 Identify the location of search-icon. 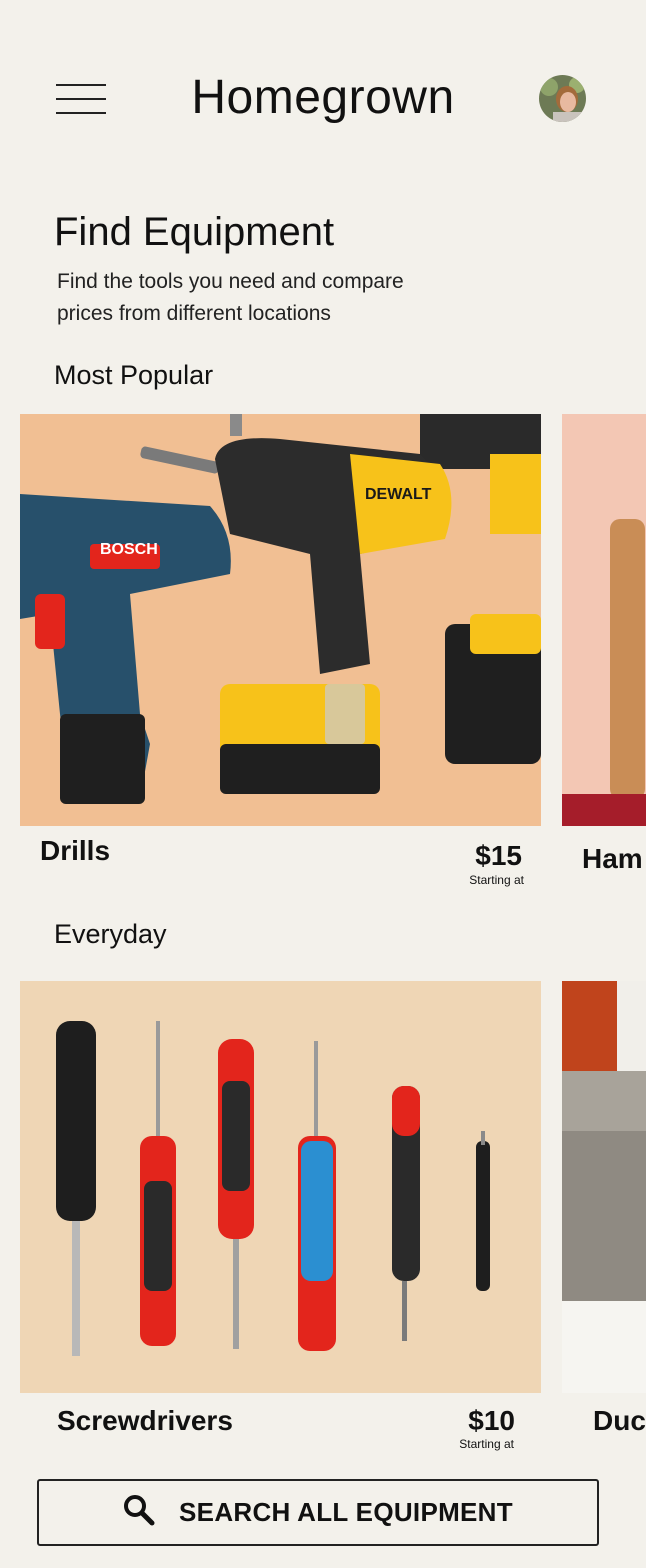
(139, 1512).